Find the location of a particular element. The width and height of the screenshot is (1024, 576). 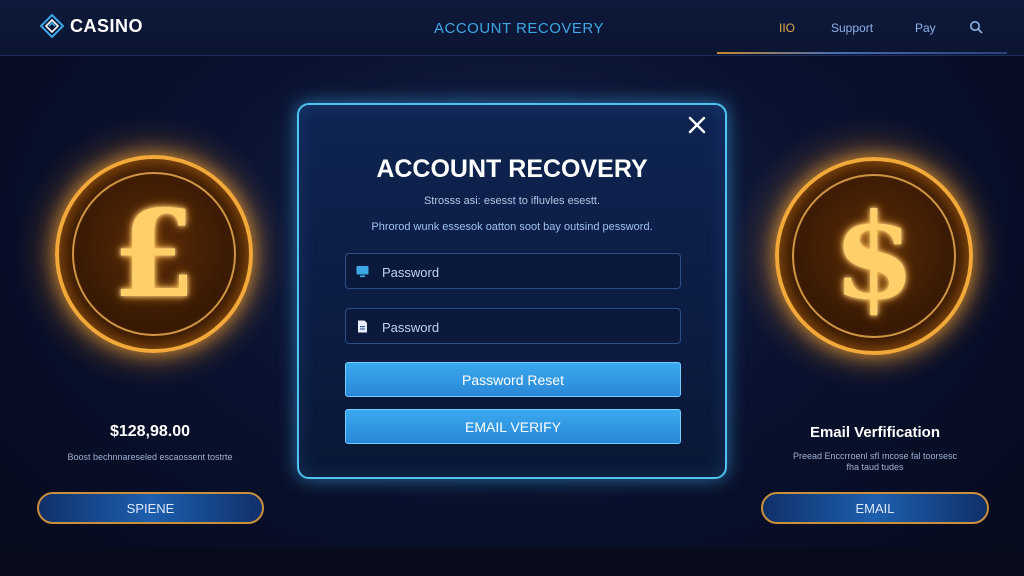

pound-coin-icon: £ is located at coordinates (154, 254).